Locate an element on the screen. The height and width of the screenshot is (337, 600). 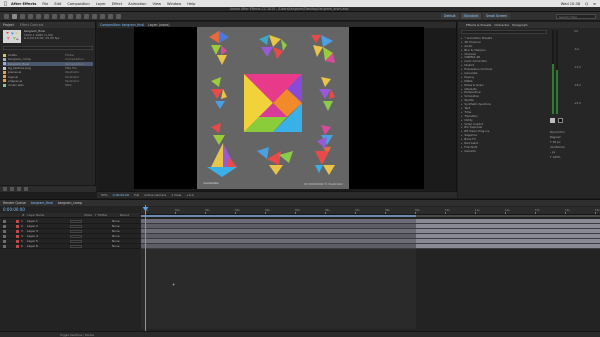
layer-name: Layer 6 is located at coordinates (45, 246).